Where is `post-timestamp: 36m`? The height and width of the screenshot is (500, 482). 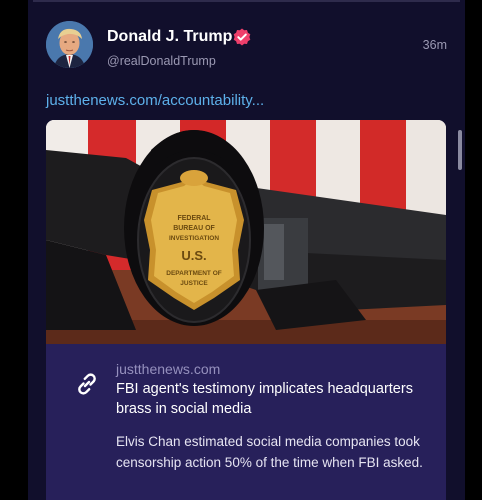
post-timestamp: 36m is located at coordinates (434, 45).